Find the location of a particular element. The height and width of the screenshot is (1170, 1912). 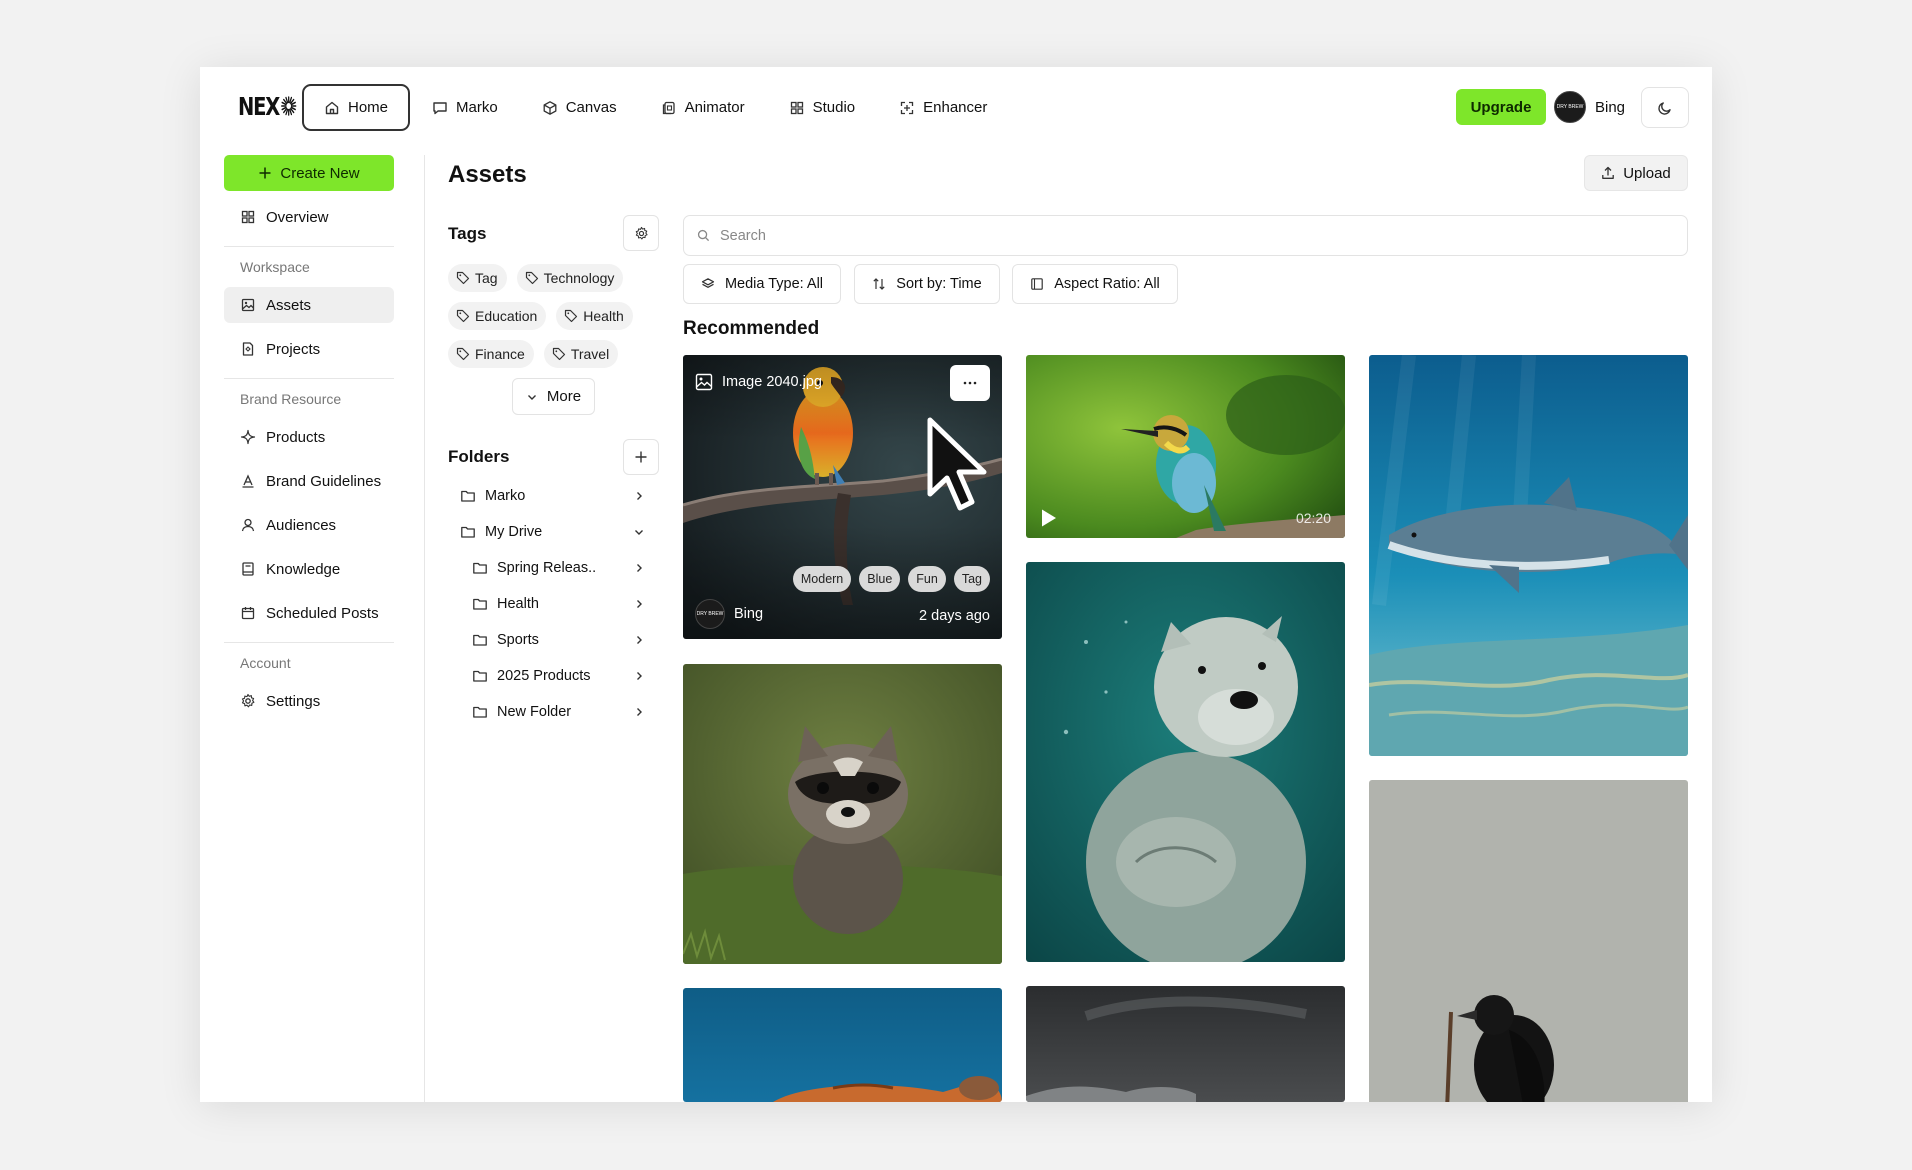

card-tag: Blue is located at coordinates (880, 579).